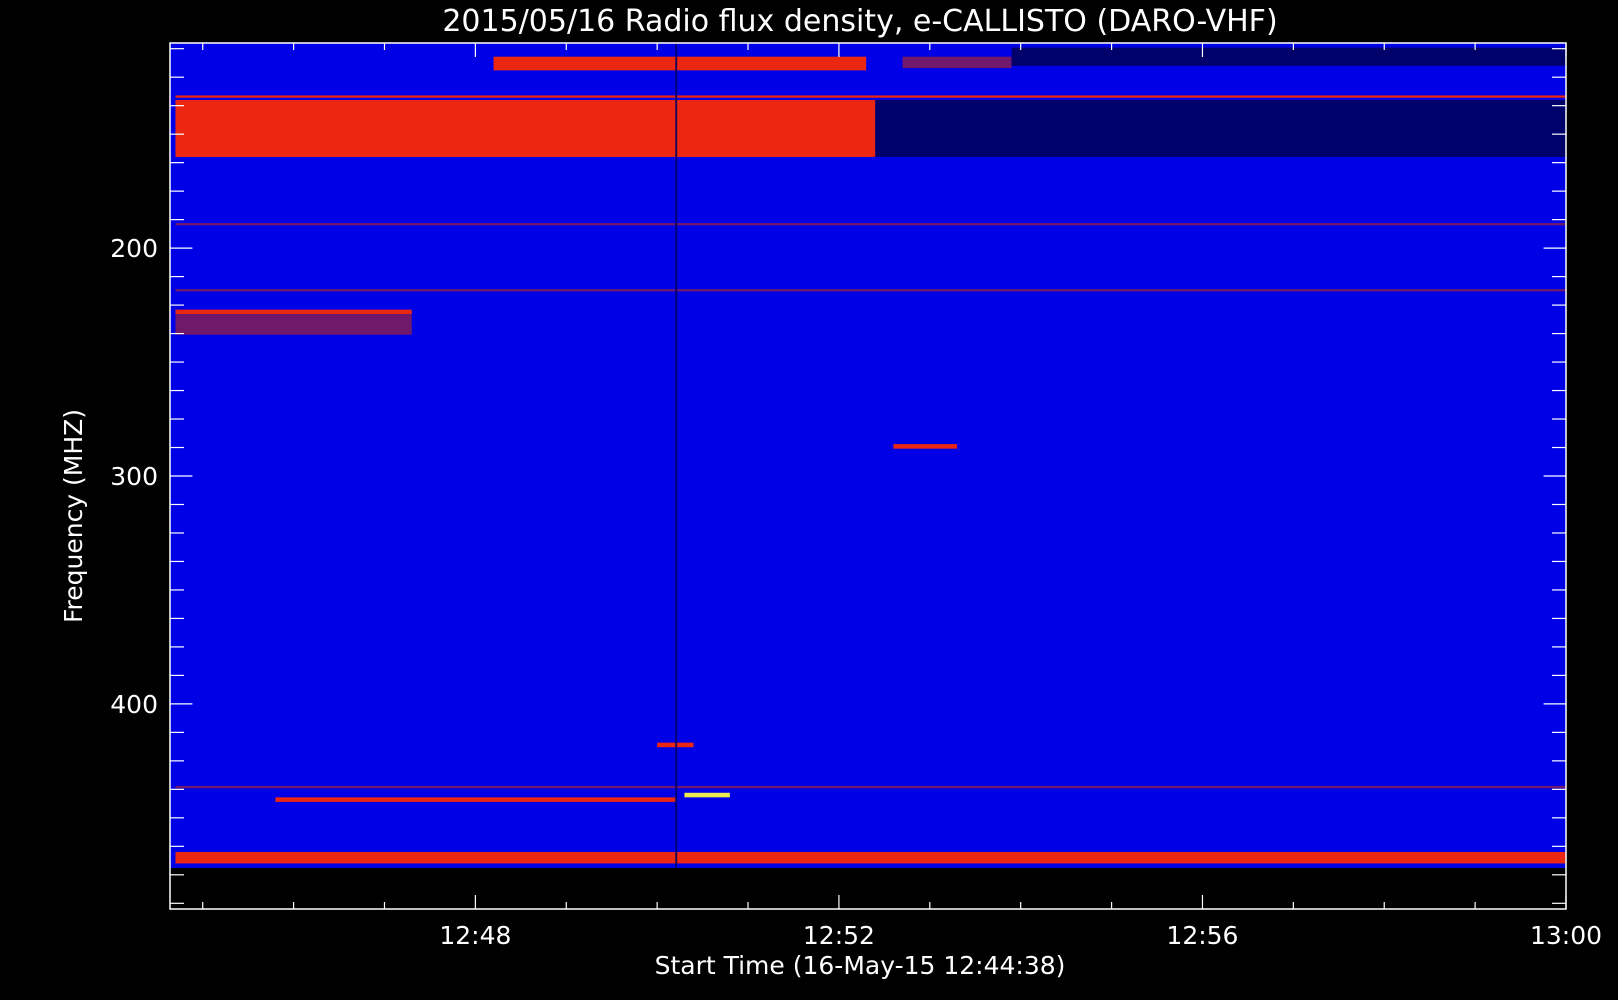  What do you see at coordinates (1566, 935) in the screenshot?
I see `x-tick-label: 13:00` at bounding box center [1566, 935].